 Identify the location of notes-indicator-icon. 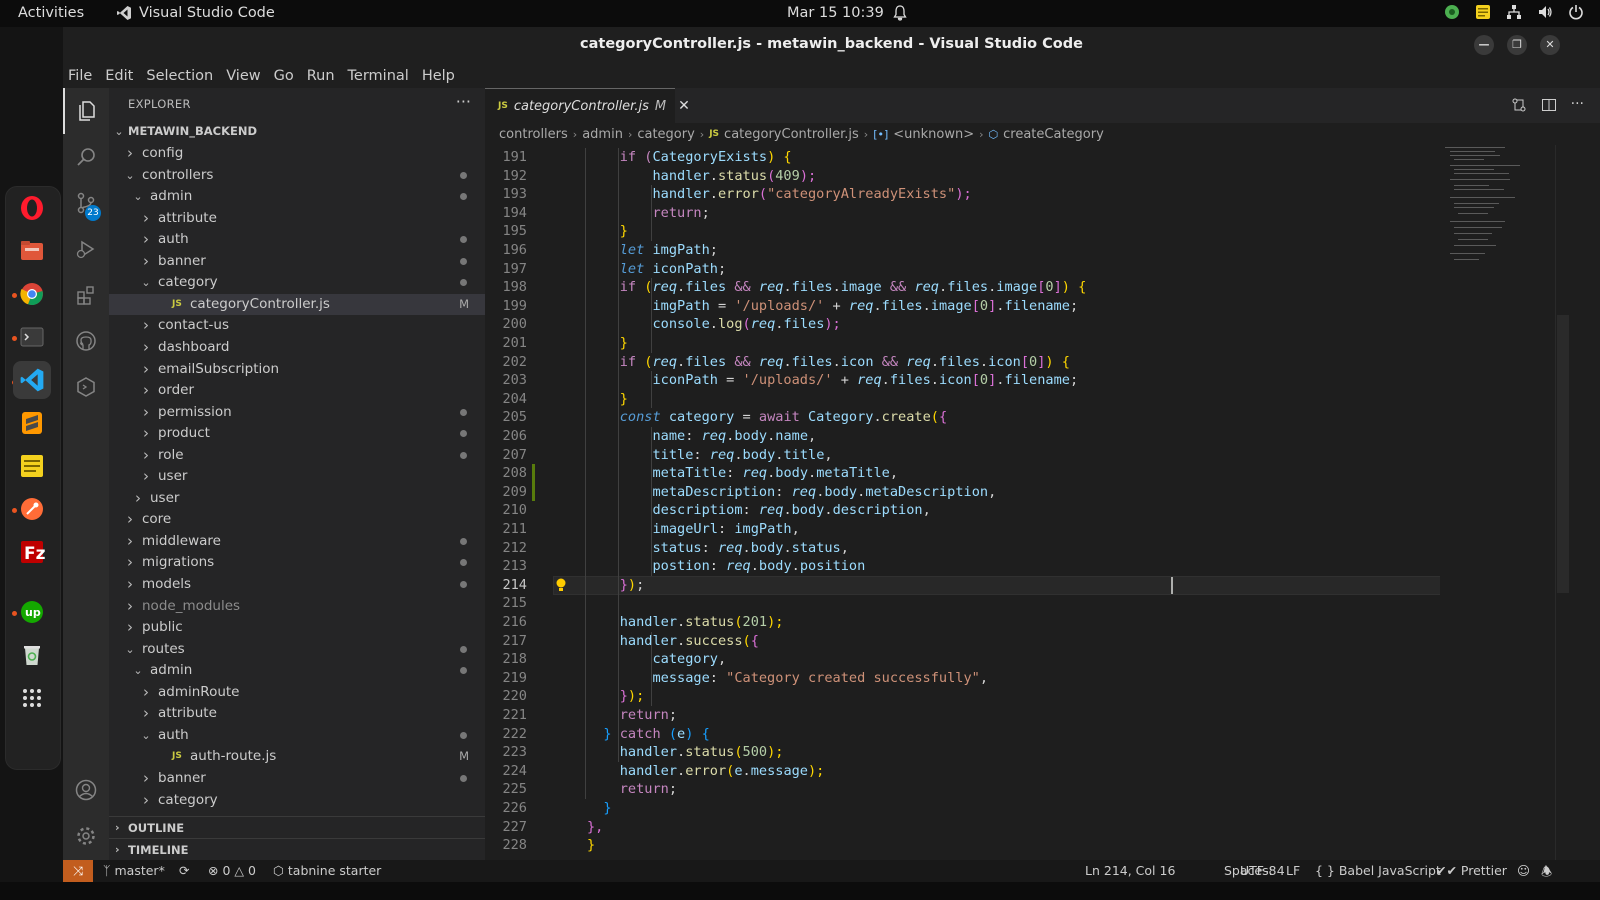
(1483, 12).